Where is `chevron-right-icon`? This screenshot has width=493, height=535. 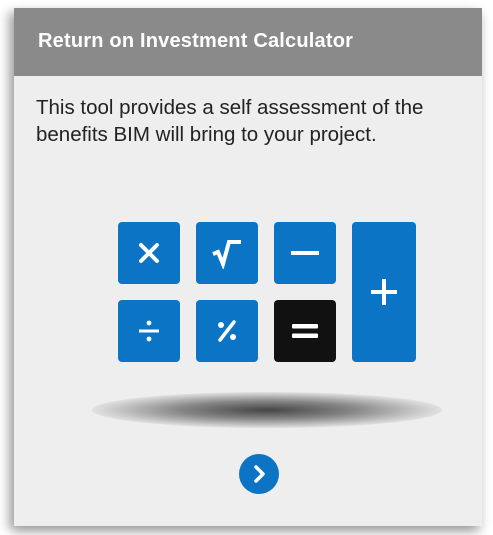 chevron-right-icon is located at coordinates (259, 474).